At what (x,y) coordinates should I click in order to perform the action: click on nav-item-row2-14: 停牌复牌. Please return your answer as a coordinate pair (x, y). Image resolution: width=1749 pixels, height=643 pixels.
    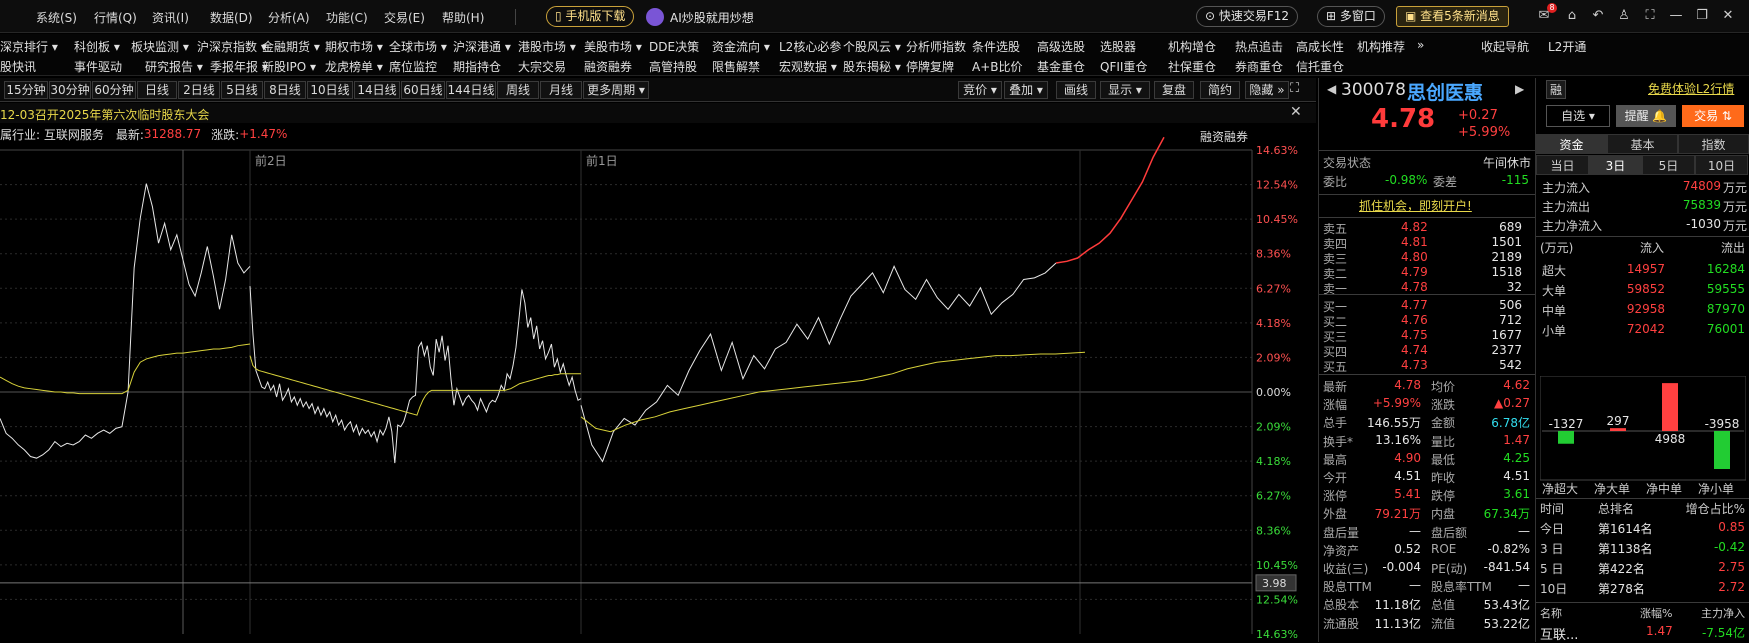
    Looking at the image, I should click on (930, 66).